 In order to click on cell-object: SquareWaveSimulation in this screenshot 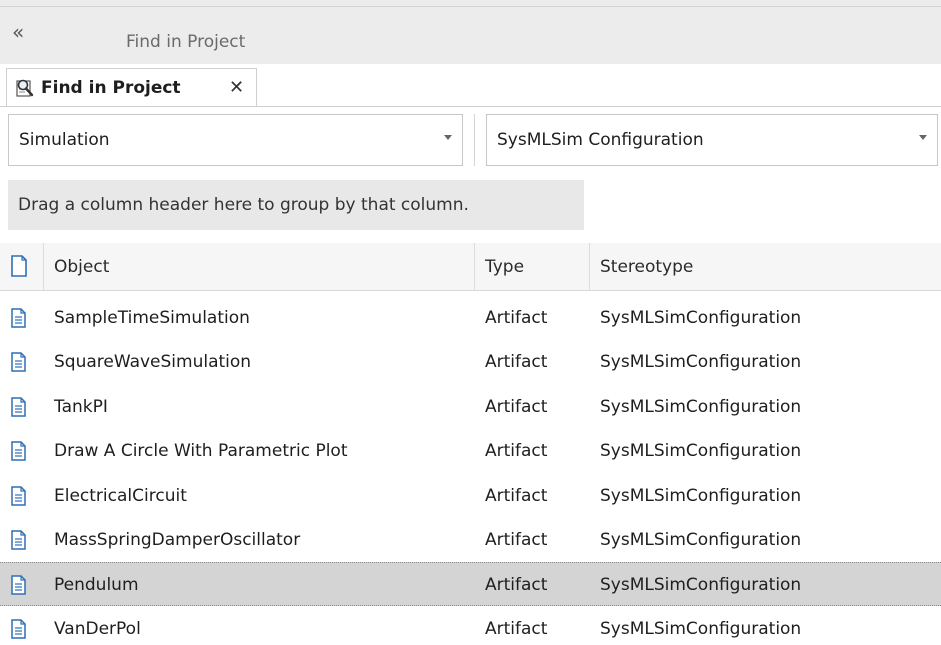, I will do `click(153, 362)`.